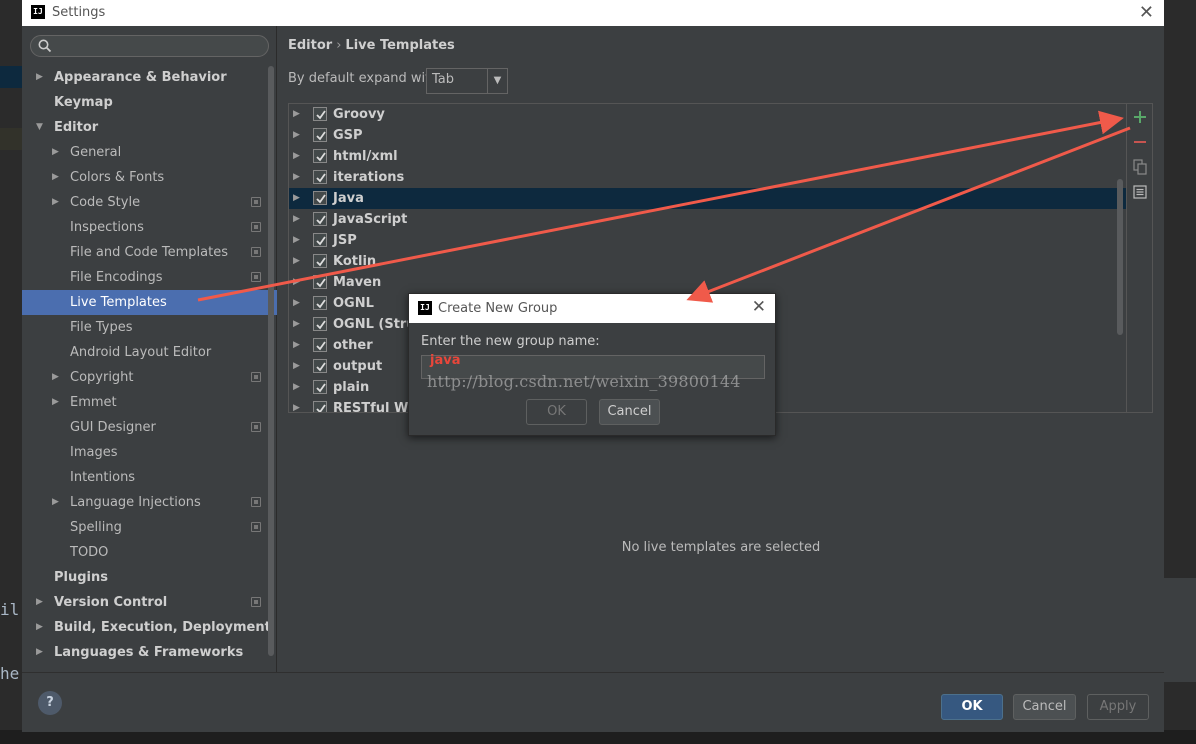  What do you see at coordinates (149, 527) in the screenshot?
I see `sidebar-item-spelling: Spelling` at bounding box center [149, 527].